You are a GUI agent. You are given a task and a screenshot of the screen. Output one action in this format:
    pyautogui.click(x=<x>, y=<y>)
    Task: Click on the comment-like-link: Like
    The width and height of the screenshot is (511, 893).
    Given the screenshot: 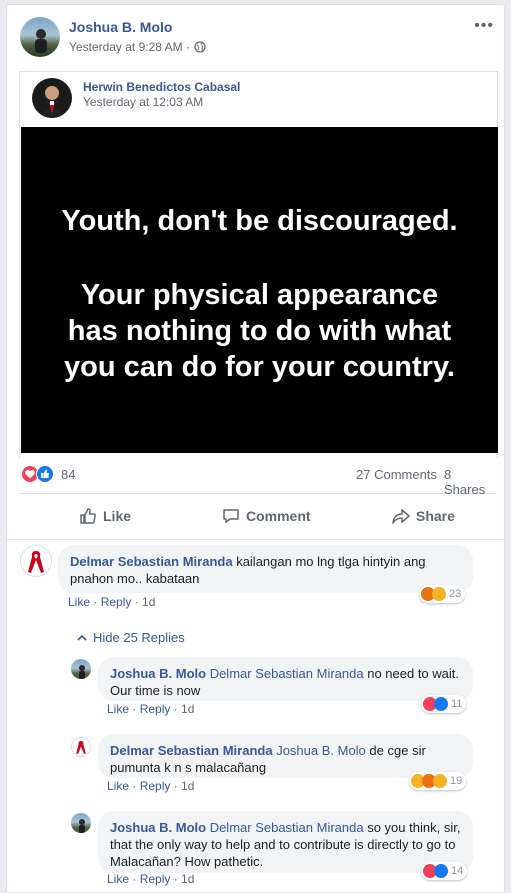 What is the action you would take?
    pyautogui.click(x=79, y=602)
    